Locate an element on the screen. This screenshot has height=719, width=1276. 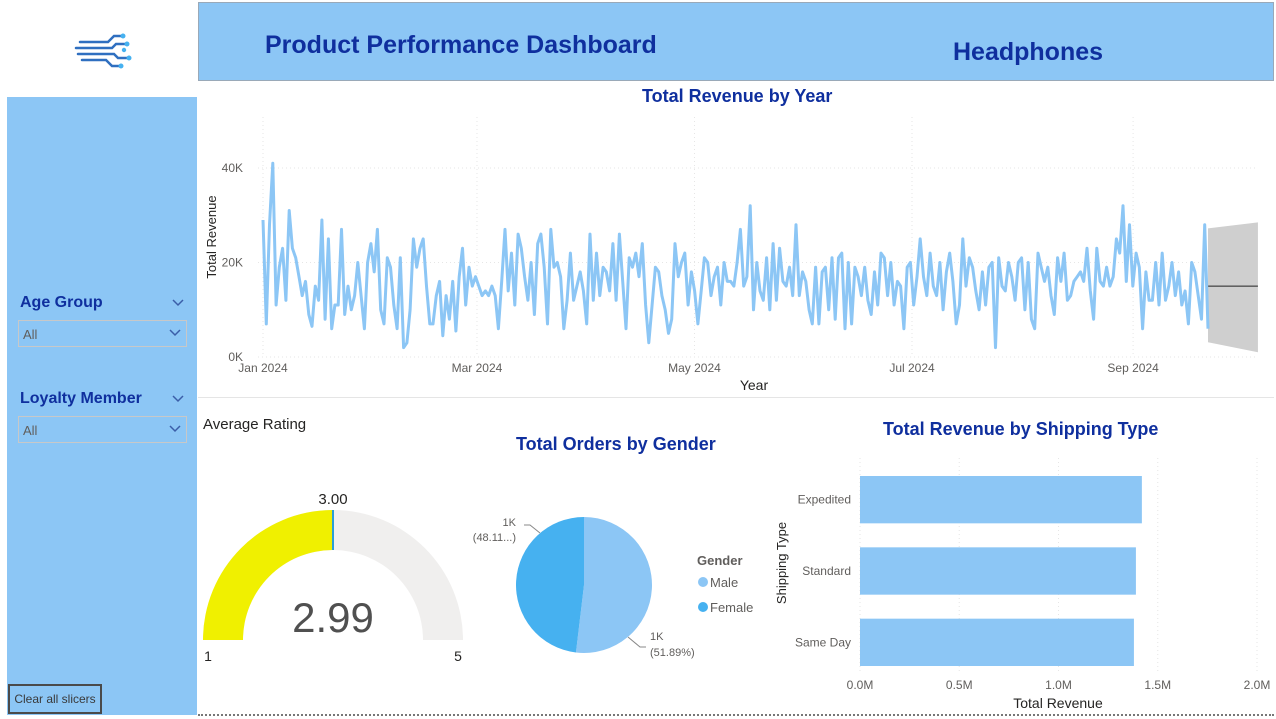
bar-chart-title: Total Revenue by Shipping Type is located at coordinates (1021, 429).